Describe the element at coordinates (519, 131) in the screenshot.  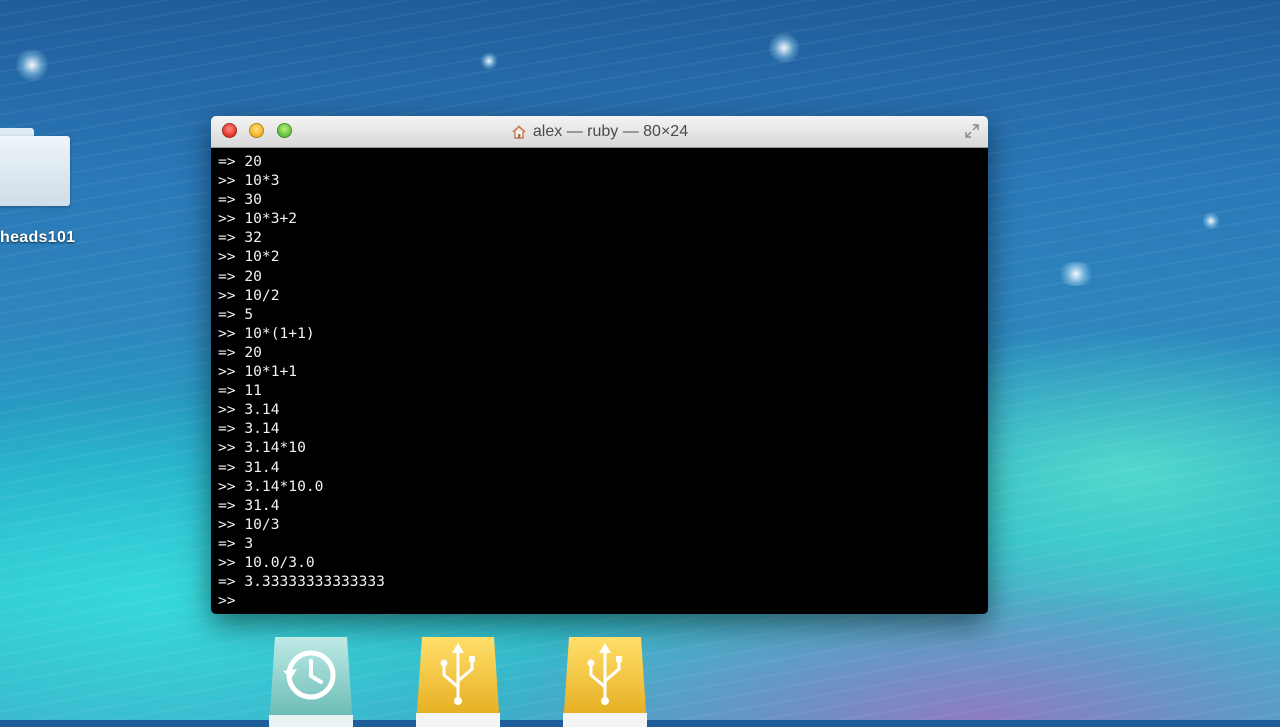
I see `home-icon` at that location.